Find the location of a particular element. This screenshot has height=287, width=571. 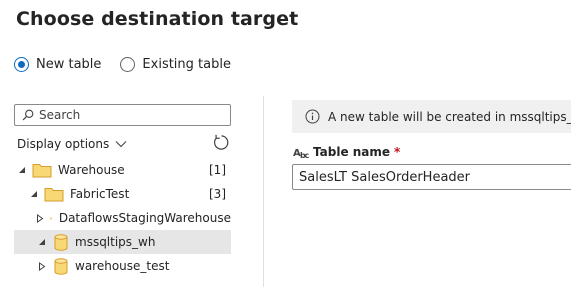

existing-table-radio: Existing table is located at coordinates (175, 64).